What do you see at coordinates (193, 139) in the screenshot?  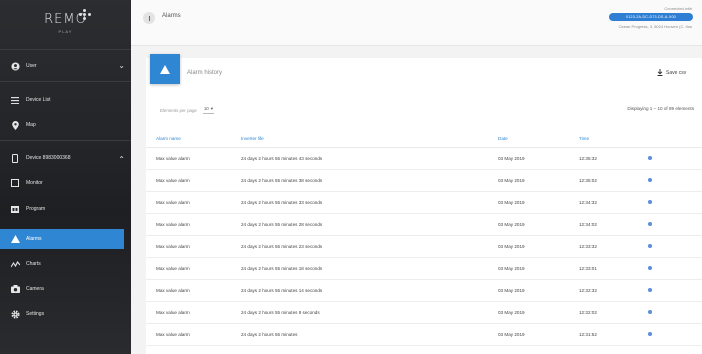 I see `column-header-alarm-name: Alarm name` at bounding box center [193, 139].